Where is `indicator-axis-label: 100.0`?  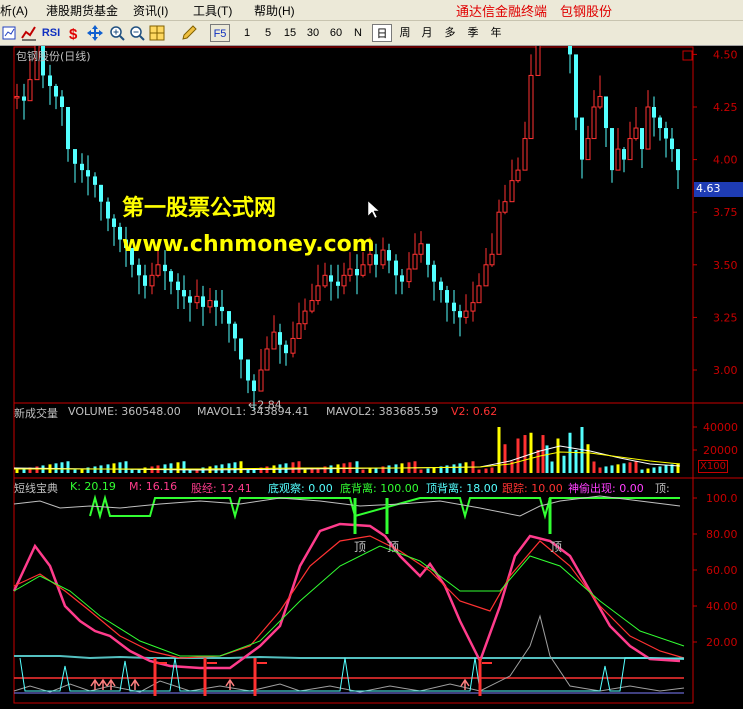
indicator-axis-label: 100.0 is located at coordinates (722, 498).